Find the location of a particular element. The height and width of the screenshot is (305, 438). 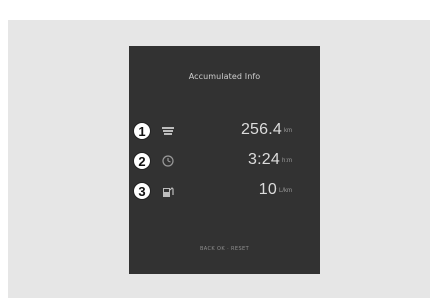

screen-title: Accumulated Info is located at coordinates (224, 76).